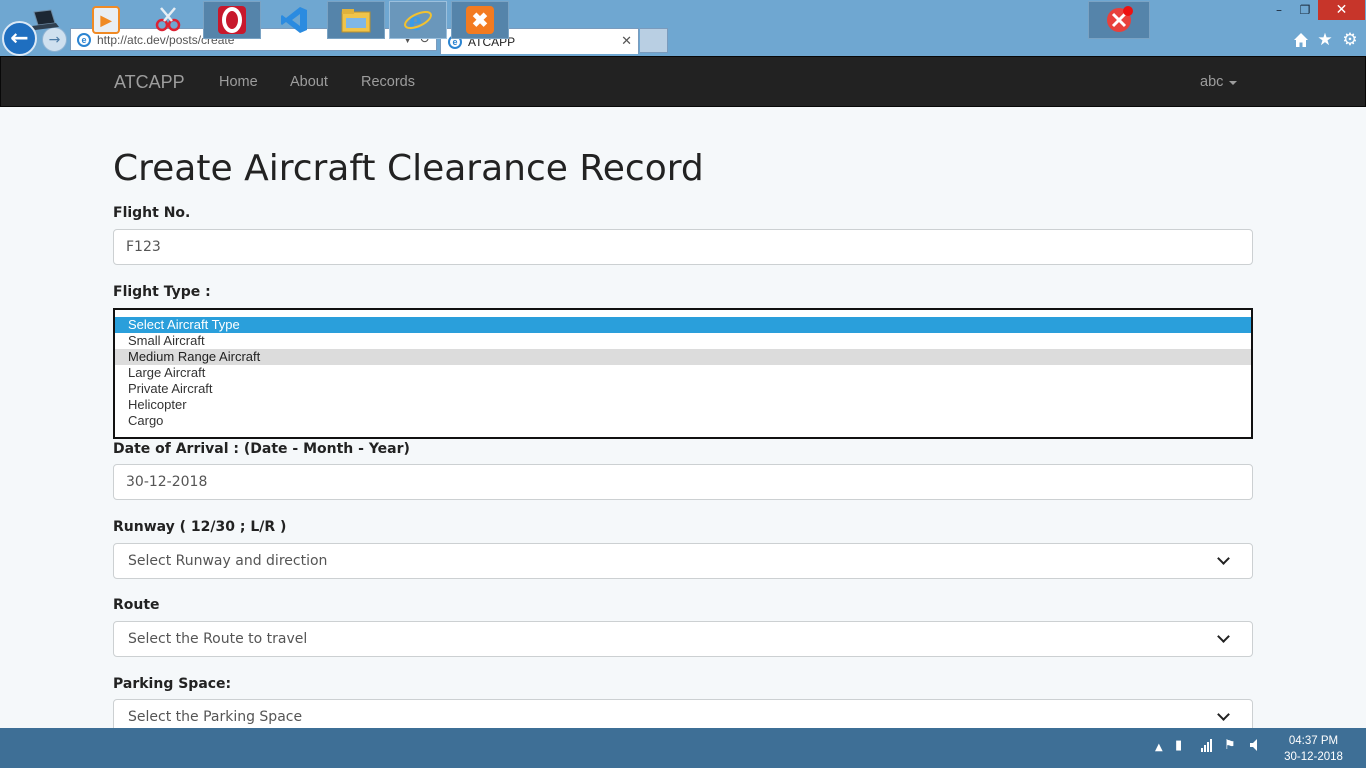 Image resolution: width=1366 pixels, height=768 pixels. What do you see at coordinates (1325, 40) in the screenshot?
I see `star-icon: ★` at bounding box center [1325, 40].